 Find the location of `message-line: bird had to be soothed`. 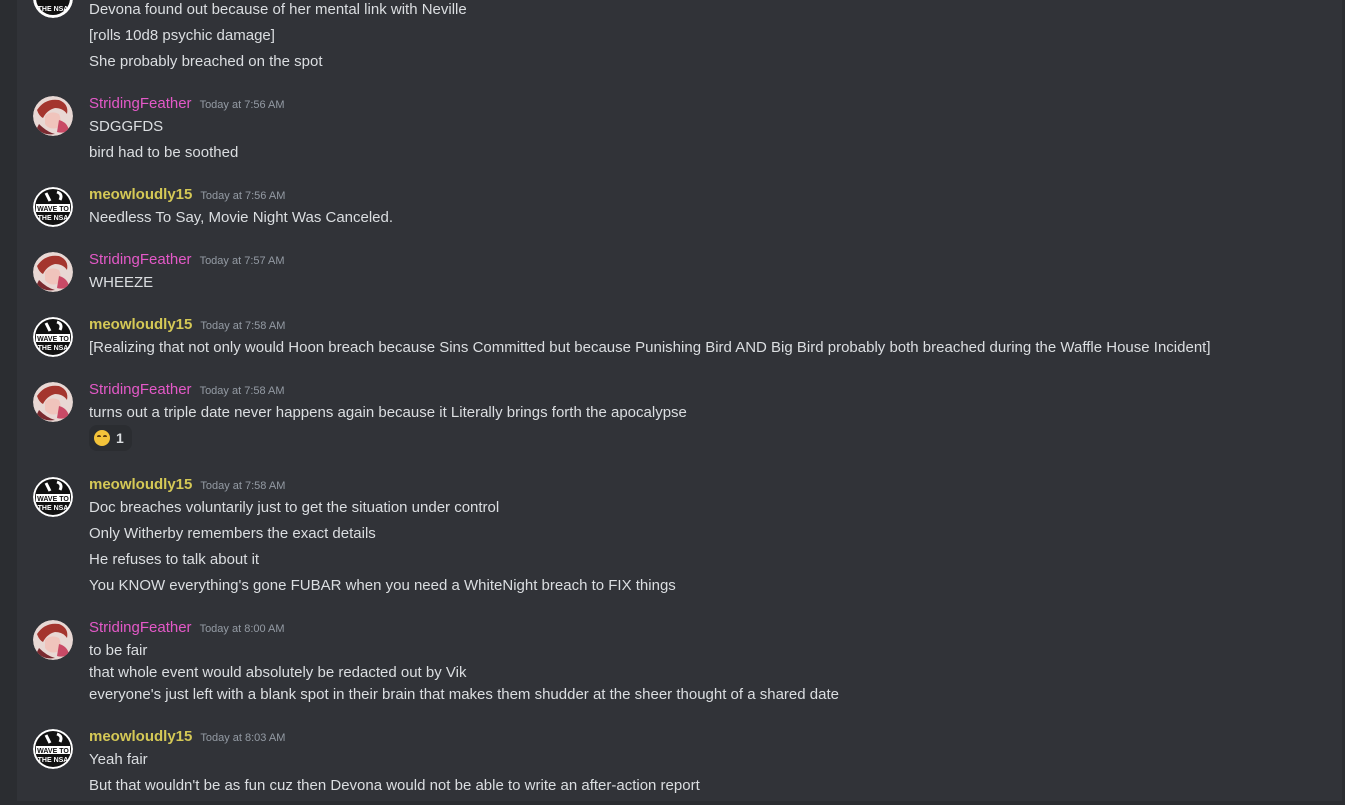

message-line: bird had to be soothed is located at coordinates (164, 152).